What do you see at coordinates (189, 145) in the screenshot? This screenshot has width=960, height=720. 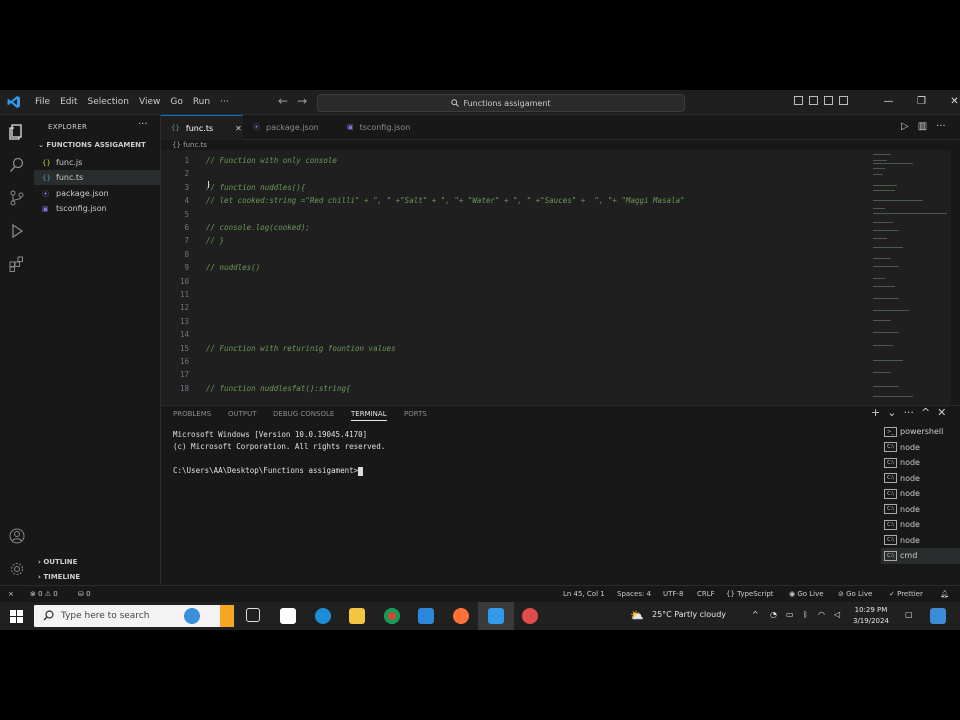 I see `breadcrumb: {} func.ts` at bounding box center [189, 145].